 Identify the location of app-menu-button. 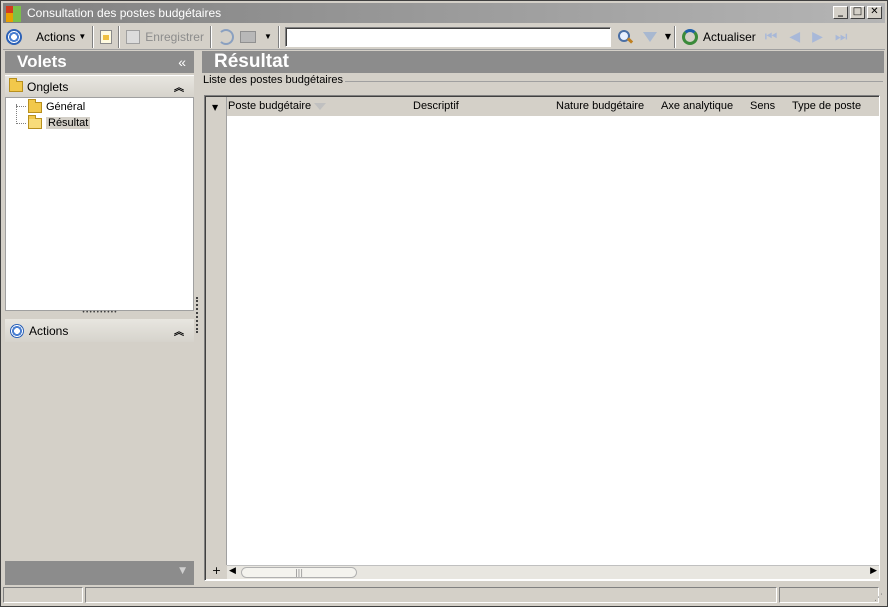
(14, 37).